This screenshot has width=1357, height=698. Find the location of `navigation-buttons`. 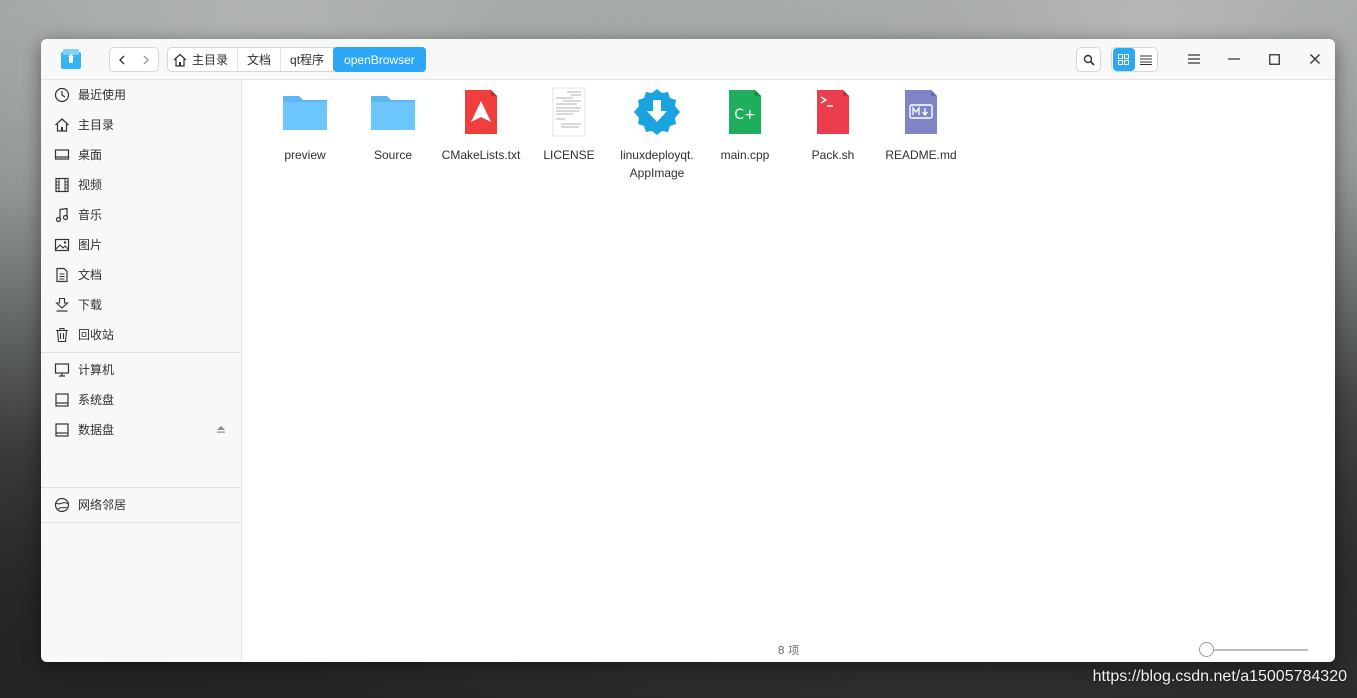

navigation-buttons is located at coordinates (134, 59).